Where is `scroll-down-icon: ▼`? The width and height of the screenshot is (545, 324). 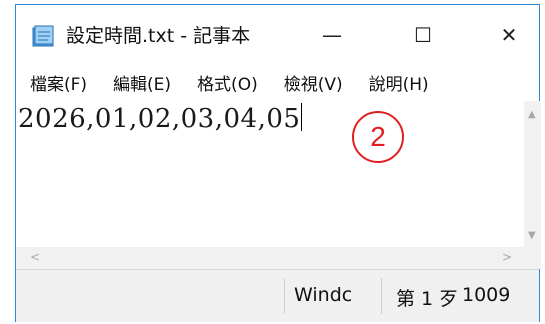 scroll-down-icon: ▼ is located at coordinates (532, 235).